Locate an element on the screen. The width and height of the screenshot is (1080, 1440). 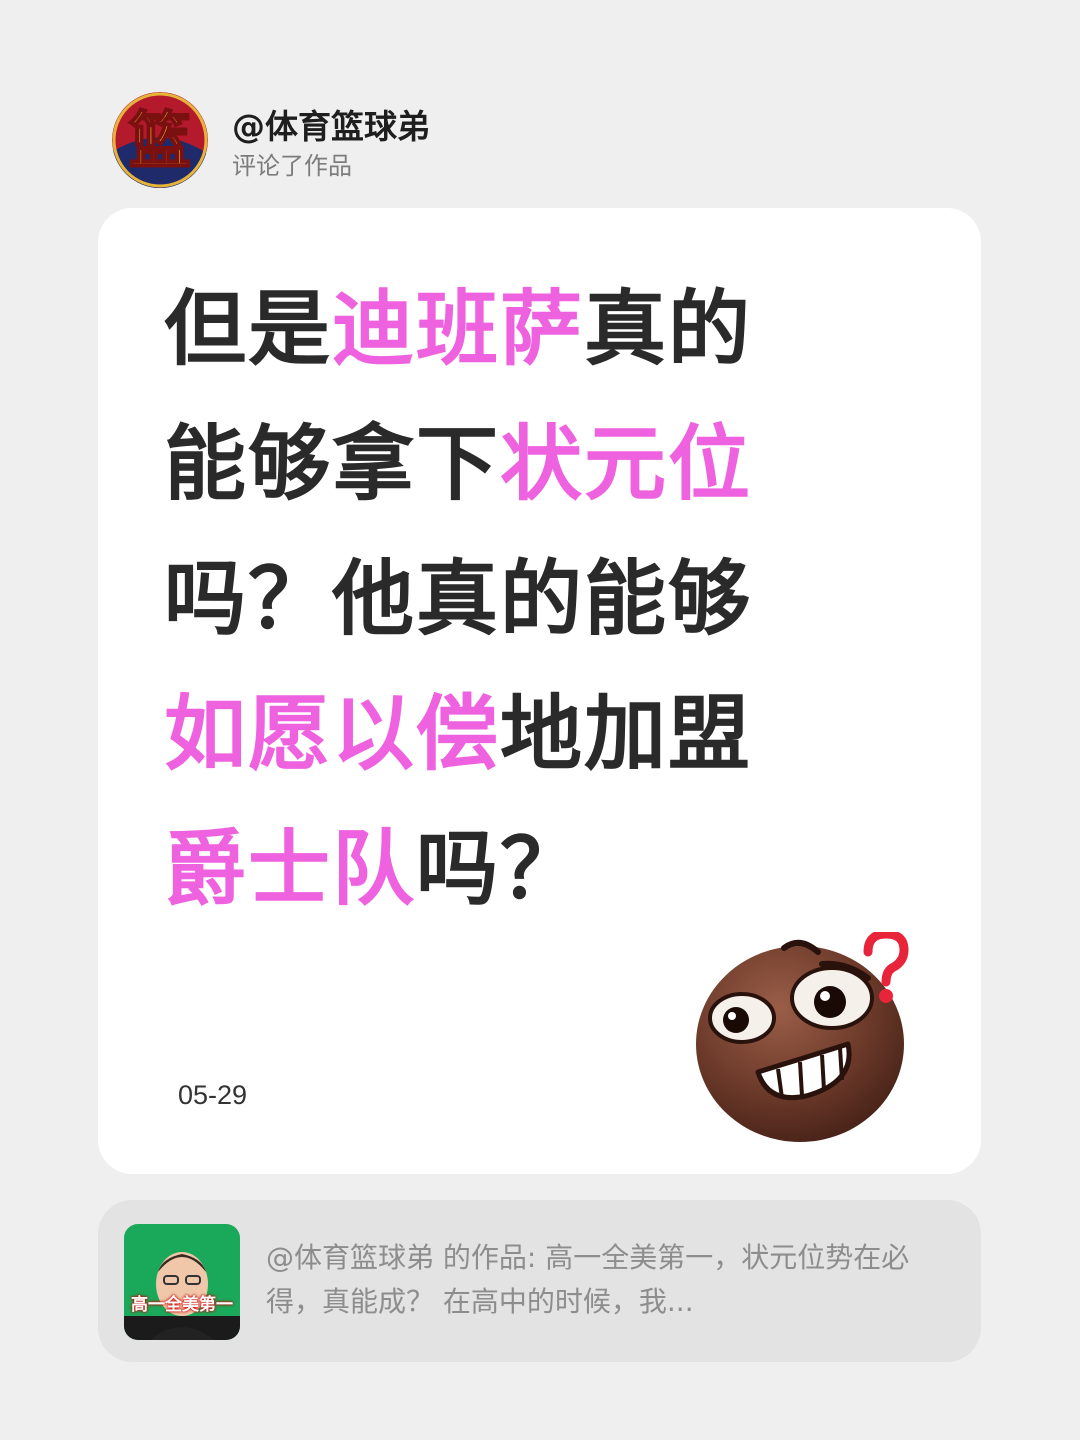
username: @体育篮球弟 is located at coordinates (331, 124).